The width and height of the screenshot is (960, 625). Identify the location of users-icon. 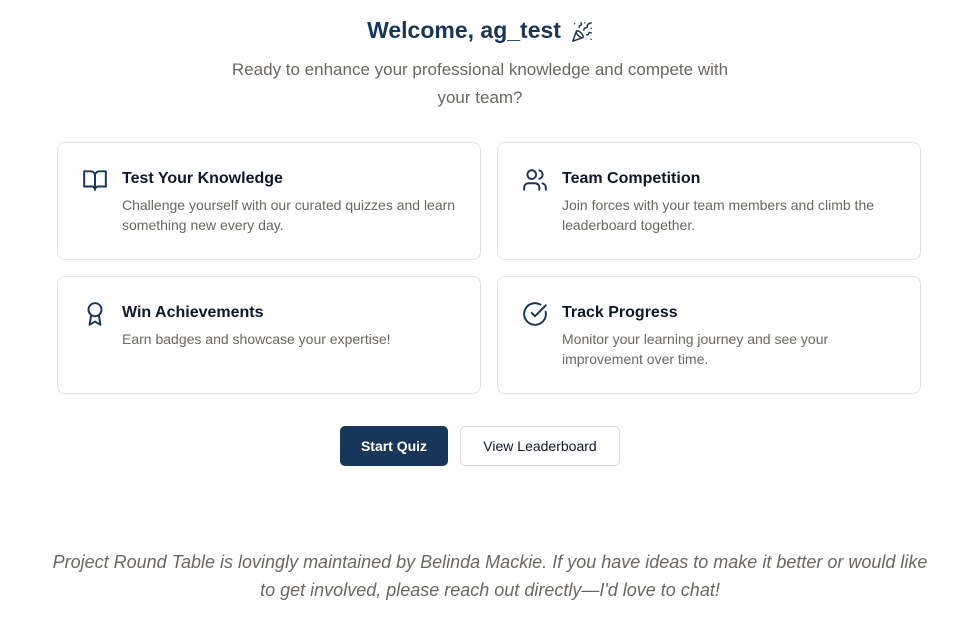
(535, 180).